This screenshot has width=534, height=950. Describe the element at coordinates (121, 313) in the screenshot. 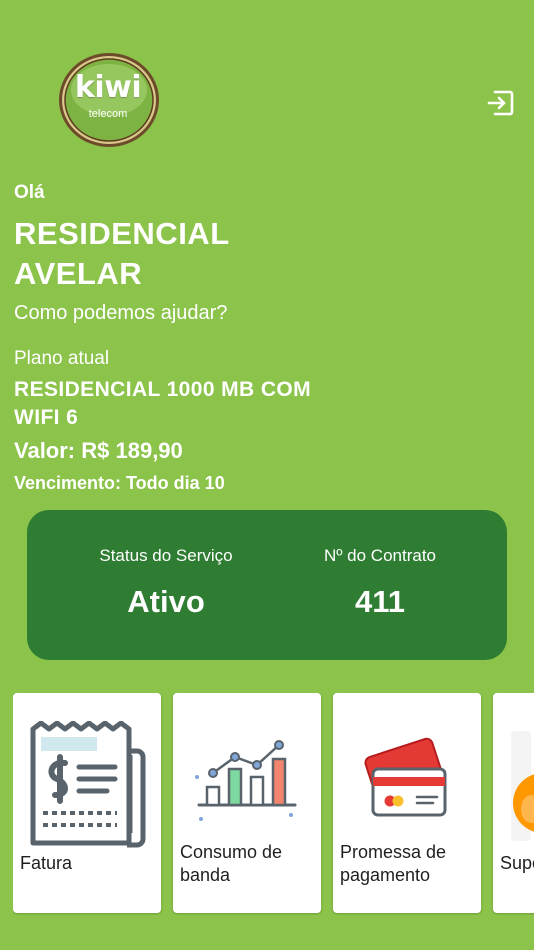

I see `help-prompt: Como podemos ajudar?` at that location.